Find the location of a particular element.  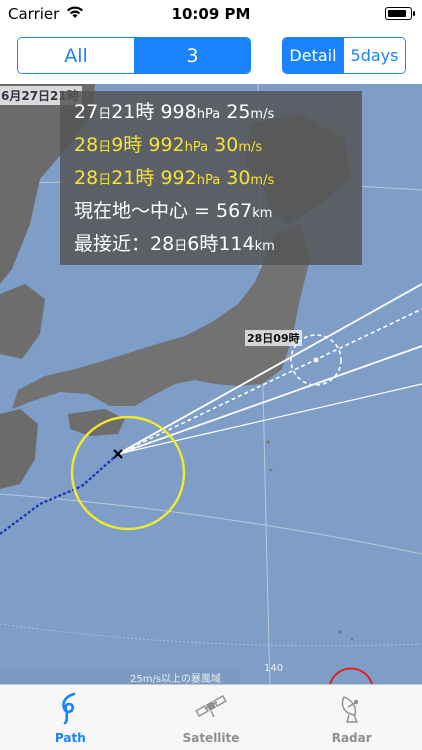

distance-unit: km is located at coordinates (262, 213).